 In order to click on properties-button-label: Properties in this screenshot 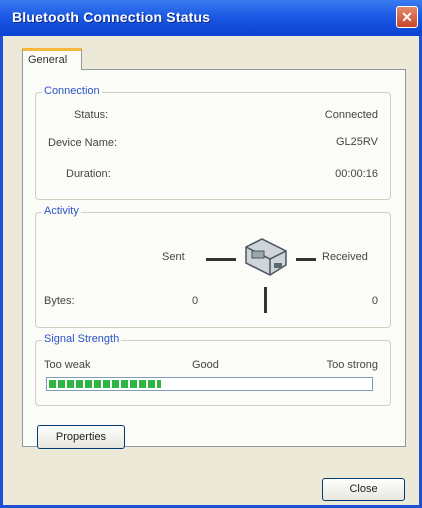, I will do `click(81, 437)`.